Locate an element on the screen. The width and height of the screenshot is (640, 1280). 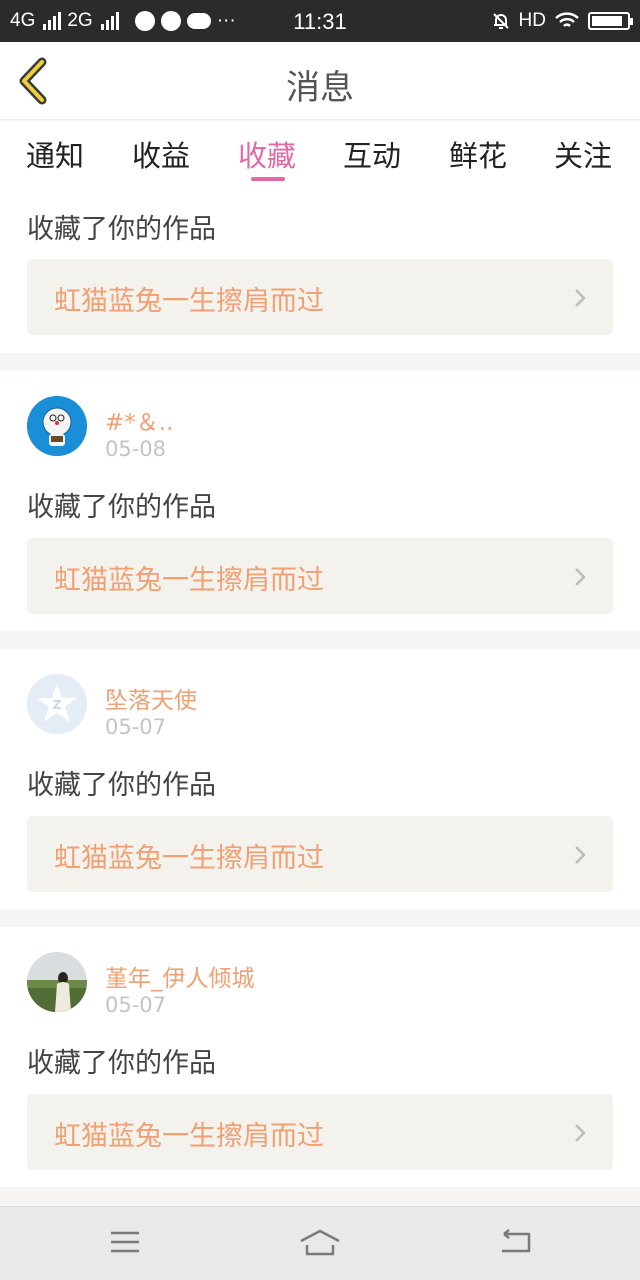
menu-icon is located at coordinates (125, 1242).